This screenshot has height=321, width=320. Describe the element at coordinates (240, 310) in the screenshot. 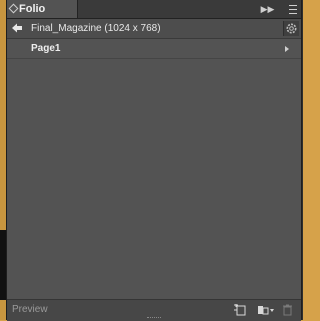

I see `new-article-icon` at that location.